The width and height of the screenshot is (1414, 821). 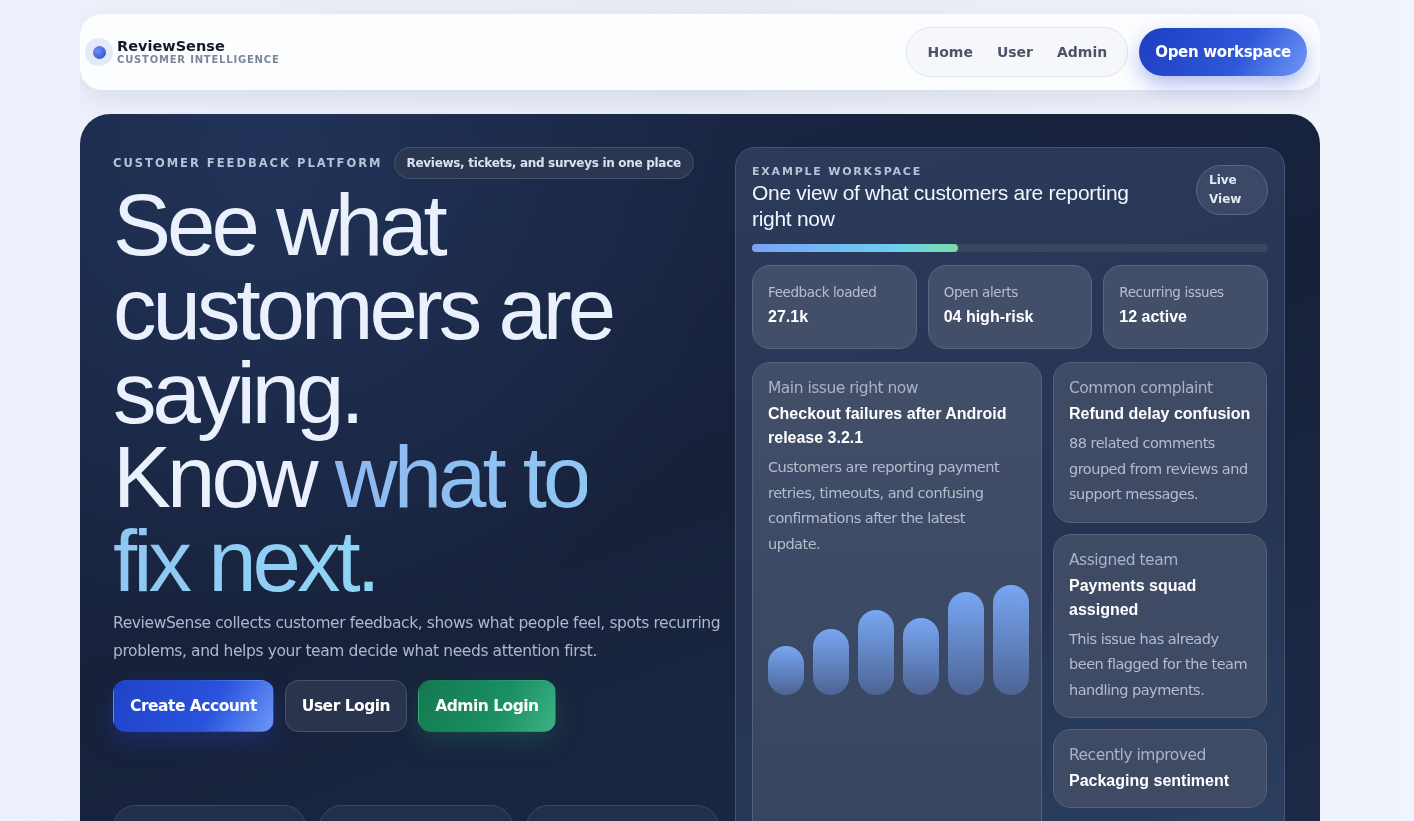 What do you see at coordinates (843, 388) in the screenshot?
I see `card-label: Main issue right now` at bounding box center [843, 388].